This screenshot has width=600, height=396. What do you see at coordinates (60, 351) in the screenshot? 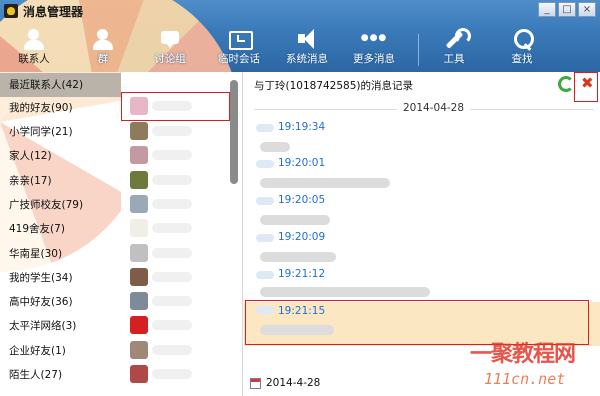
I see `group-business-friends: 企业好友(1)` at bounding box center [60, 351].